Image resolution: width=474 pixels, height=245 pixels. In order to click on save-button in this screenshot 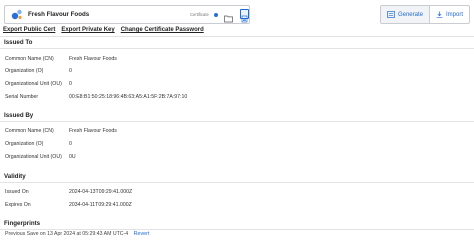, I will do `click(244, 16)`.